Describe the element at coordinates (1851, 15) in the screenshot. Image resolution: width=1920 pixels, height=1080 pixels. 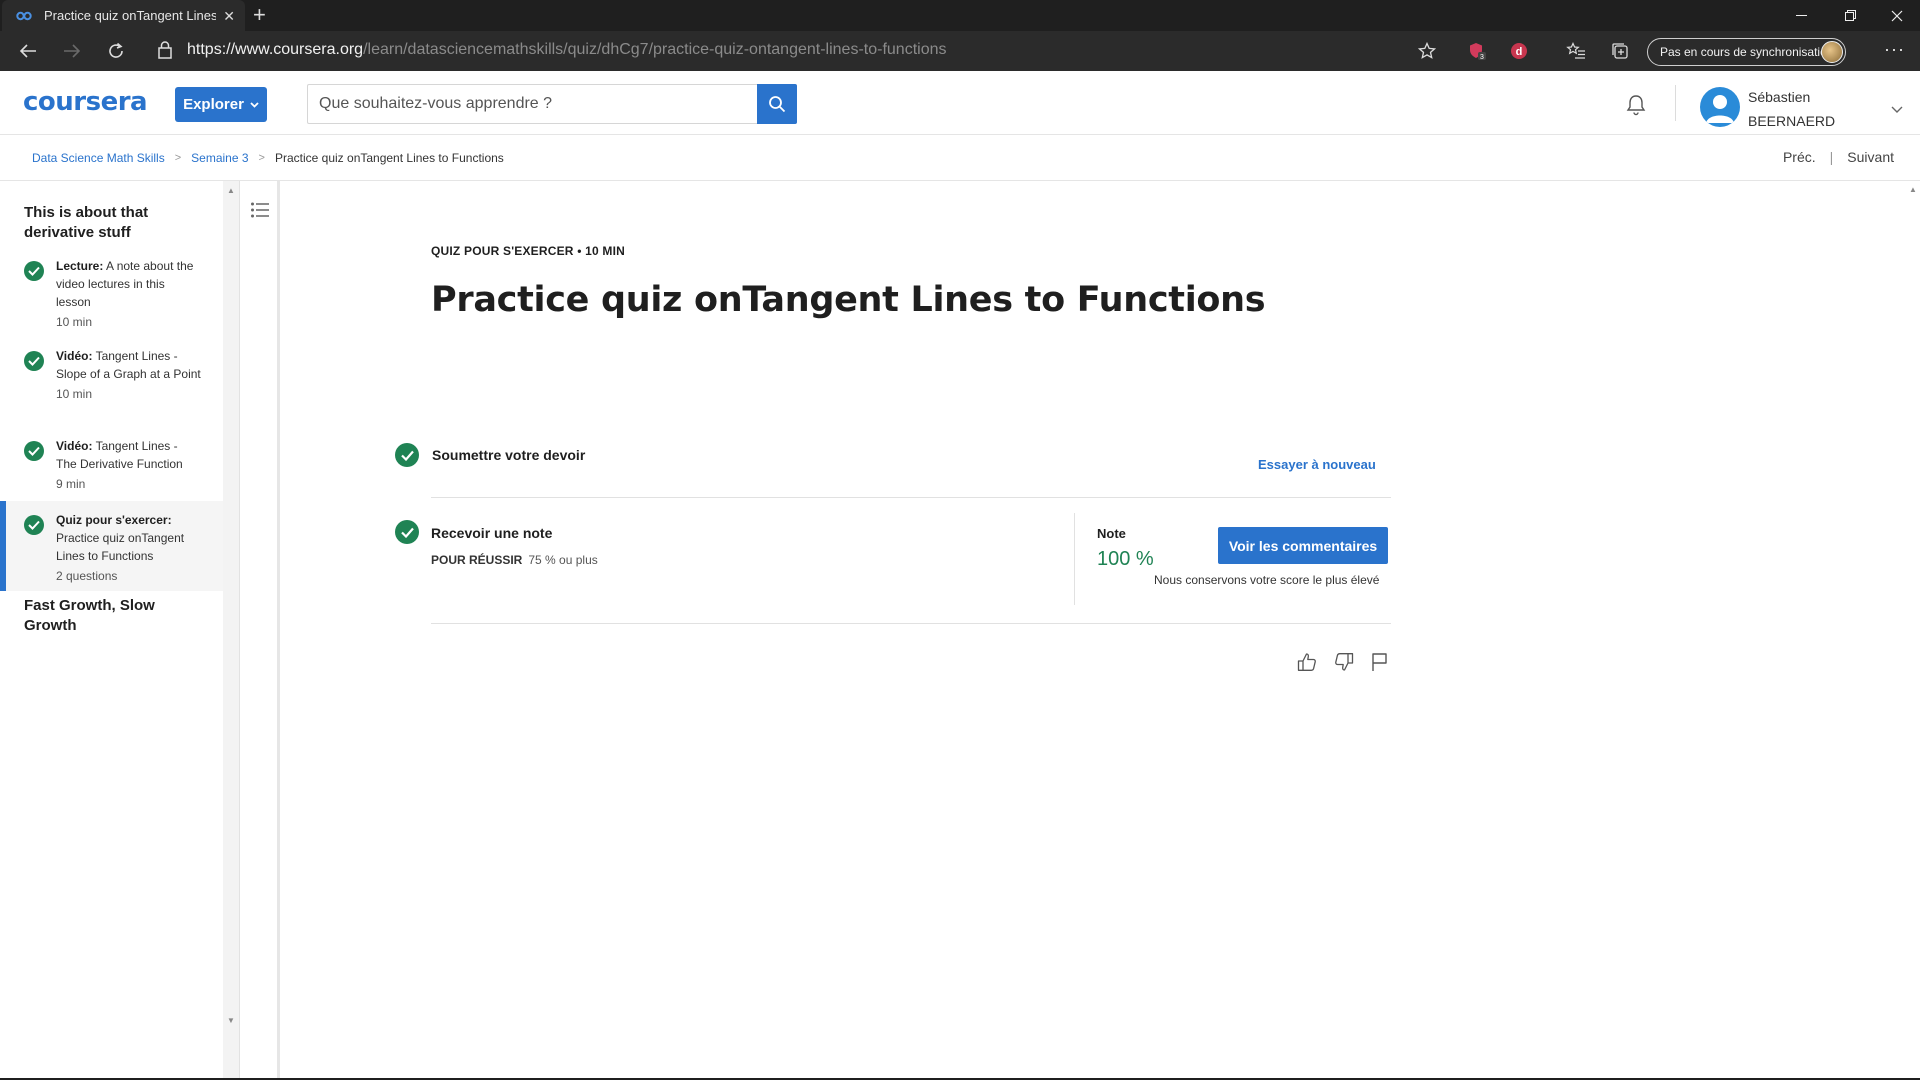
I see `restore-icon` at that location.